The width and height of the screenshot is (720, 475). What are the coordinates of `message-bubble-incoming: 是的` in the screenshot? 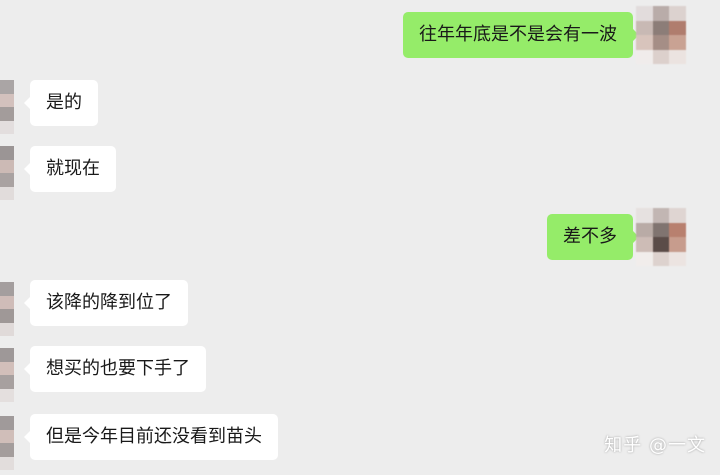 It's located at (61, 103).